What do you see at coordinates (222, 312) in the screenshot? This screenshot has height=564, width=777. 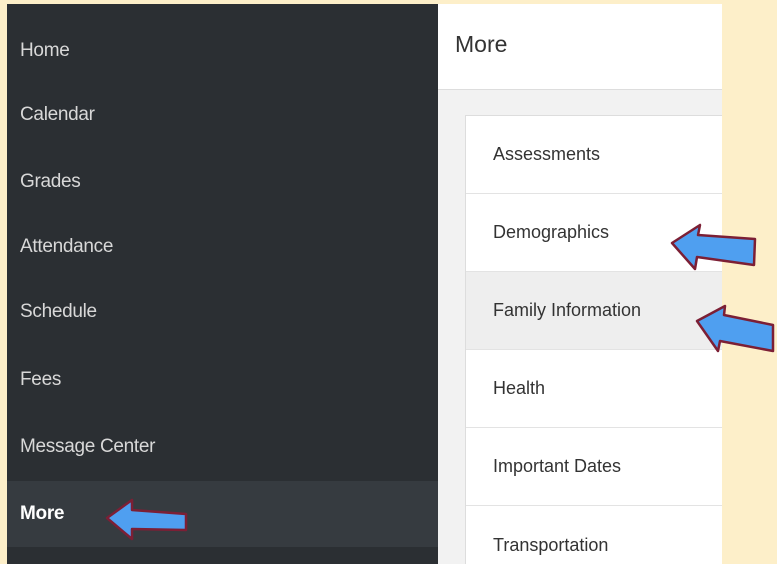 I see `sidebar-item-schedule: Schedule` at bounding box center [222, 312].